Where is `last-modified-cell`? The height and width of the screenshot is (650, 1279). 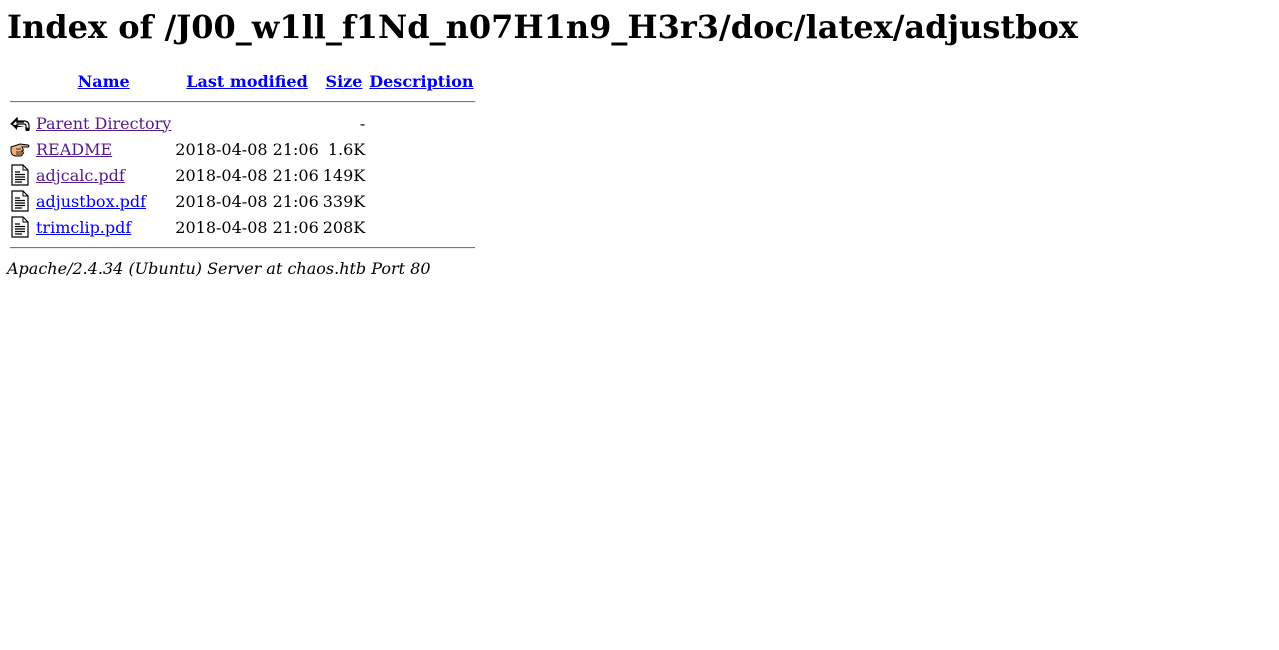
last-modified-cell is located at coordinates (246, 123).